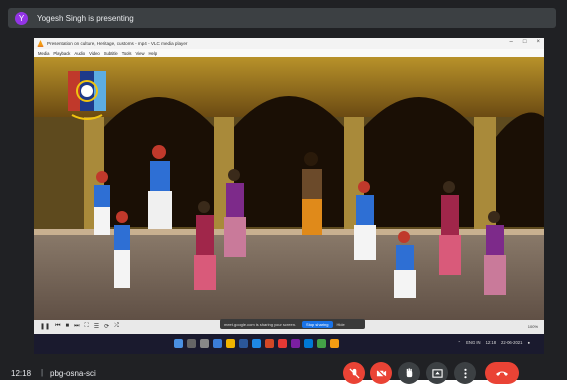 Image resolution: width=567 pixels, height=384 pixels. I want to click on file-explorer-icon, so click(230, 343).